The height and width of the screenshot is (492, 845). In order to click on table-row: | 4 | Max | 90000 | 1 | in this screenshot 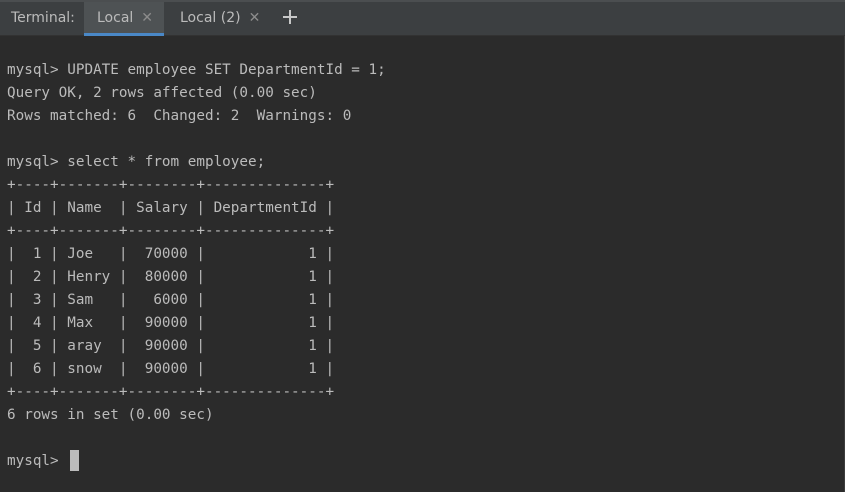, I will do `click(171, 323)`.